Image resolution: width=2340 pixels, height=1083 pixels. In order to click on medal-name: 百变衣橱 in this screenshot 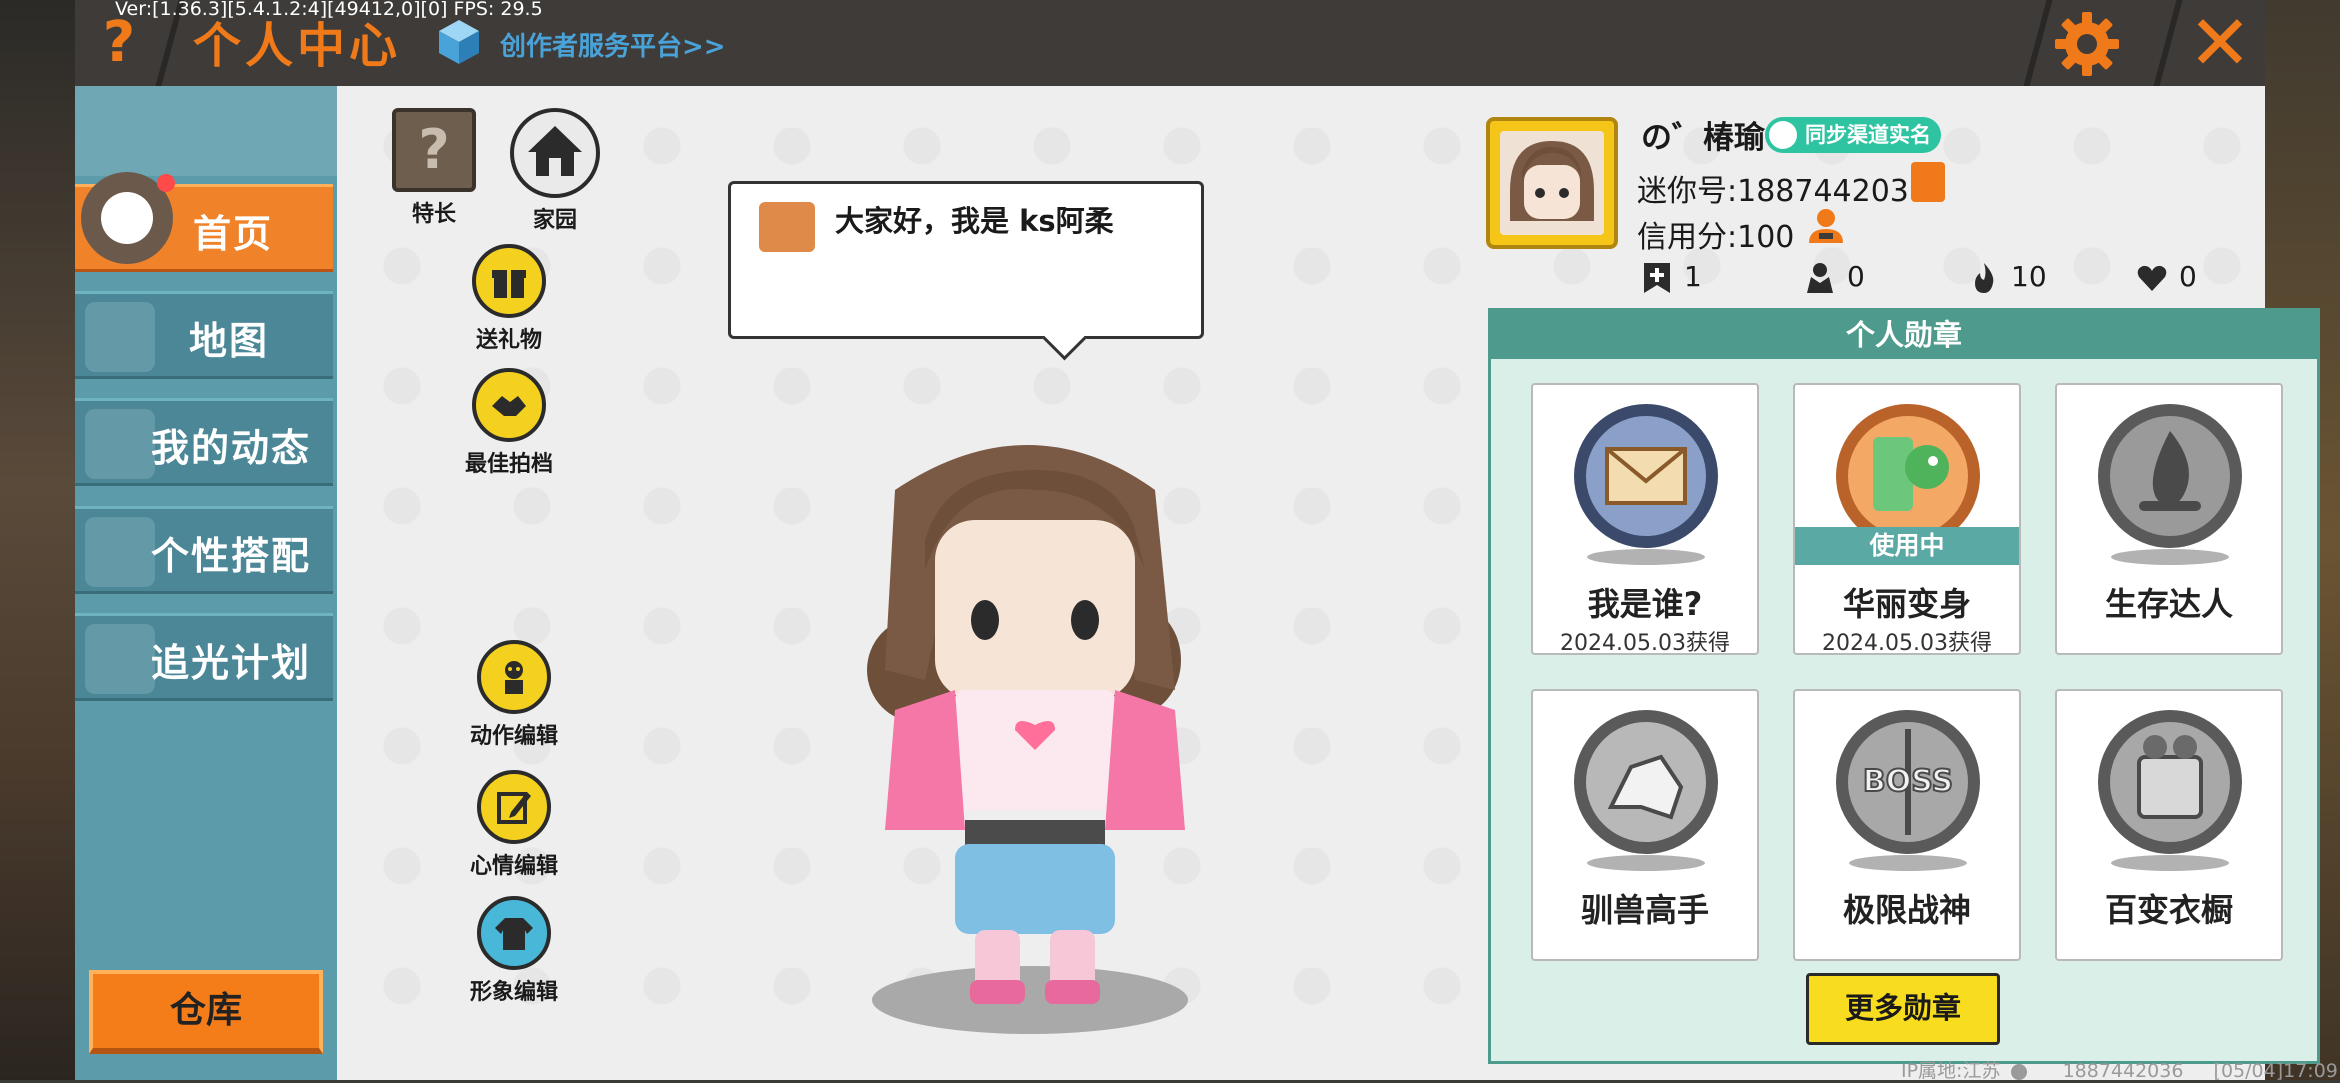, I will do `click(2168, 910)`.